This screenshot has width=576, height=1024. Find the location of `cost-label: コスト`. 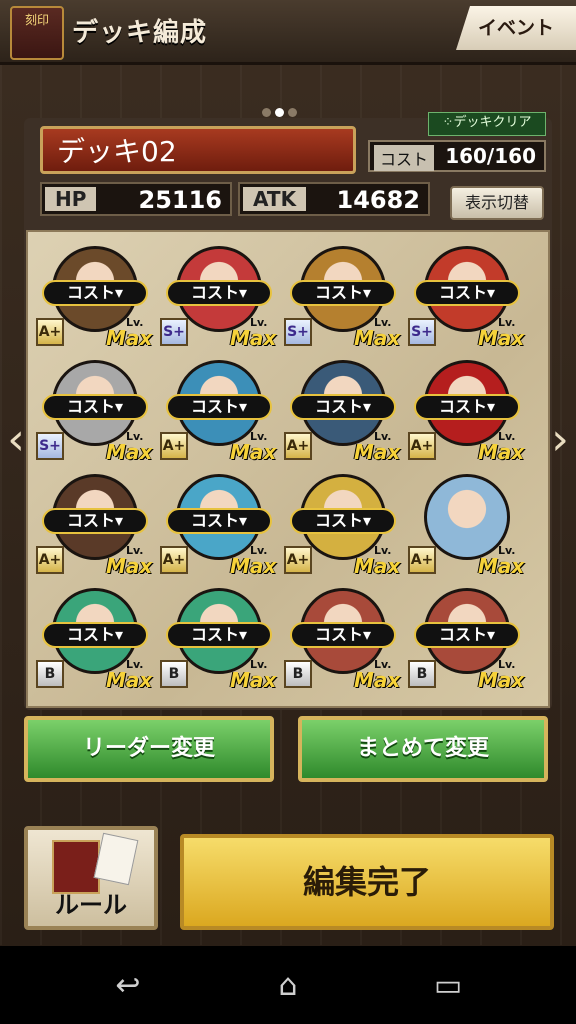

cost-label: コスト is located at coordinates (404, 158).